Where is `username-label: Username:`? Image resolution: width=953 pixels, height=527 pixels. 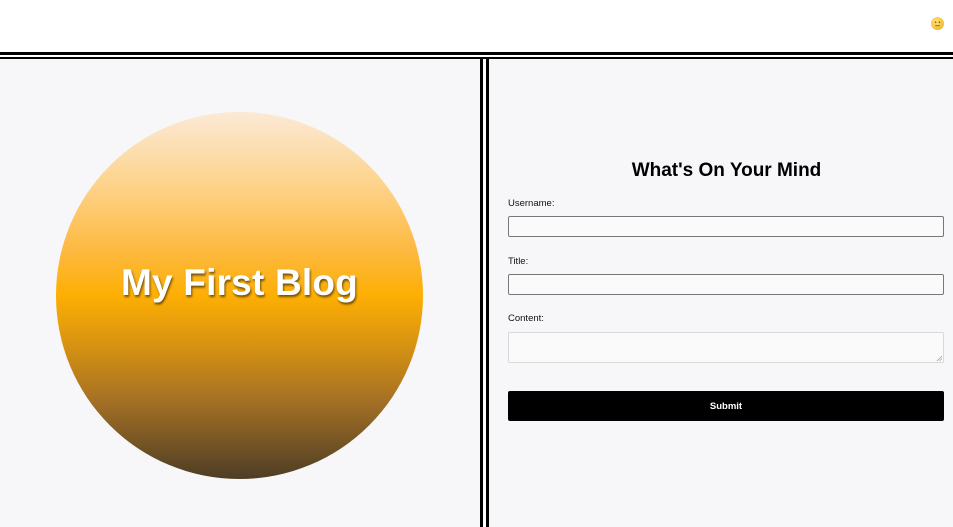
username-label: Username: is located at coordinates (531, 203).